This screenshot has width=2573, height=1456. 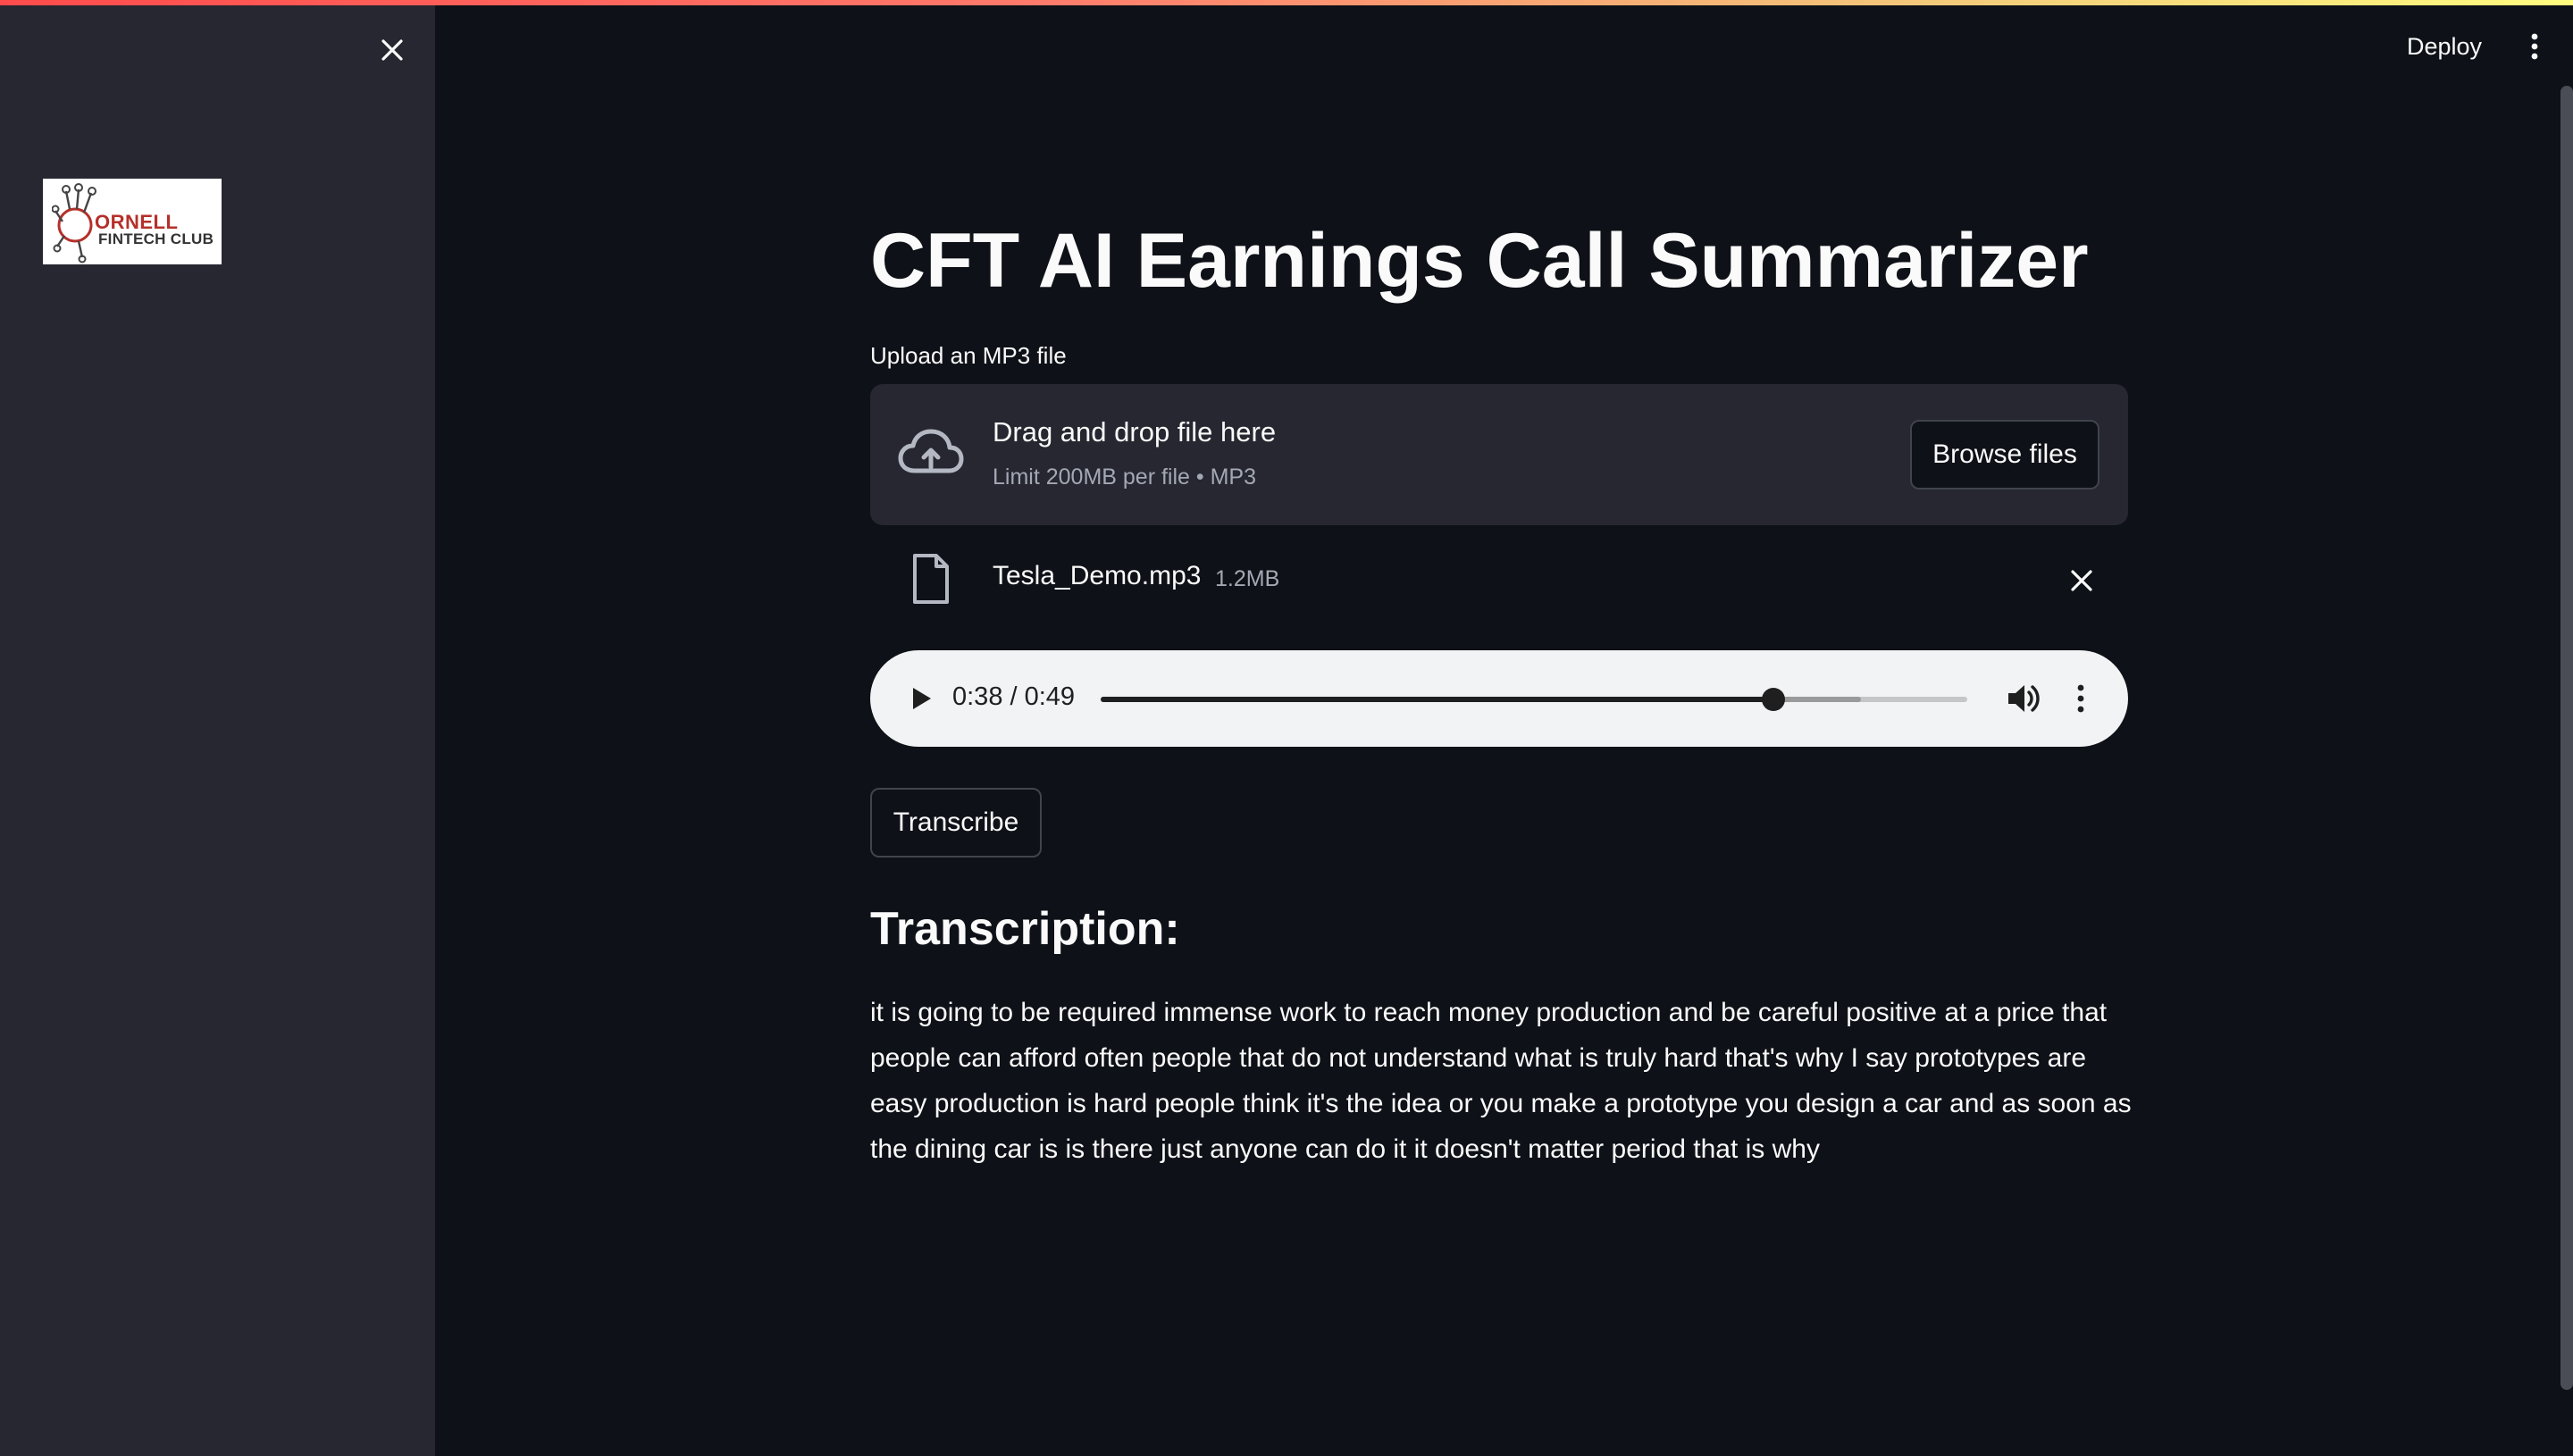 I want to click on play-icon, so click(x=920, y=698).